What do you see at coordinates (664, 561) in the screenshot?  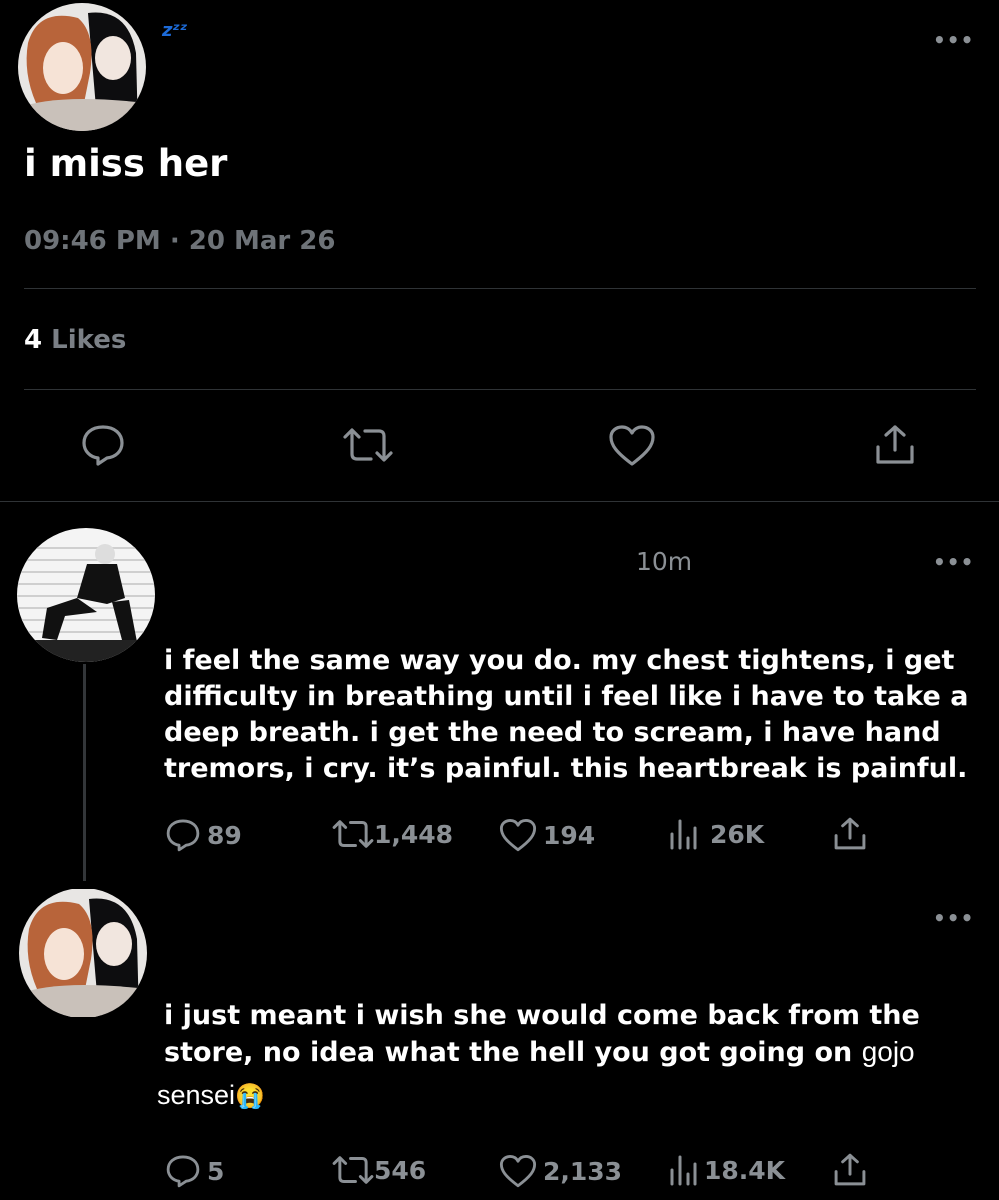 I see `reply-time: 10m` at bounding box center [664, 561].